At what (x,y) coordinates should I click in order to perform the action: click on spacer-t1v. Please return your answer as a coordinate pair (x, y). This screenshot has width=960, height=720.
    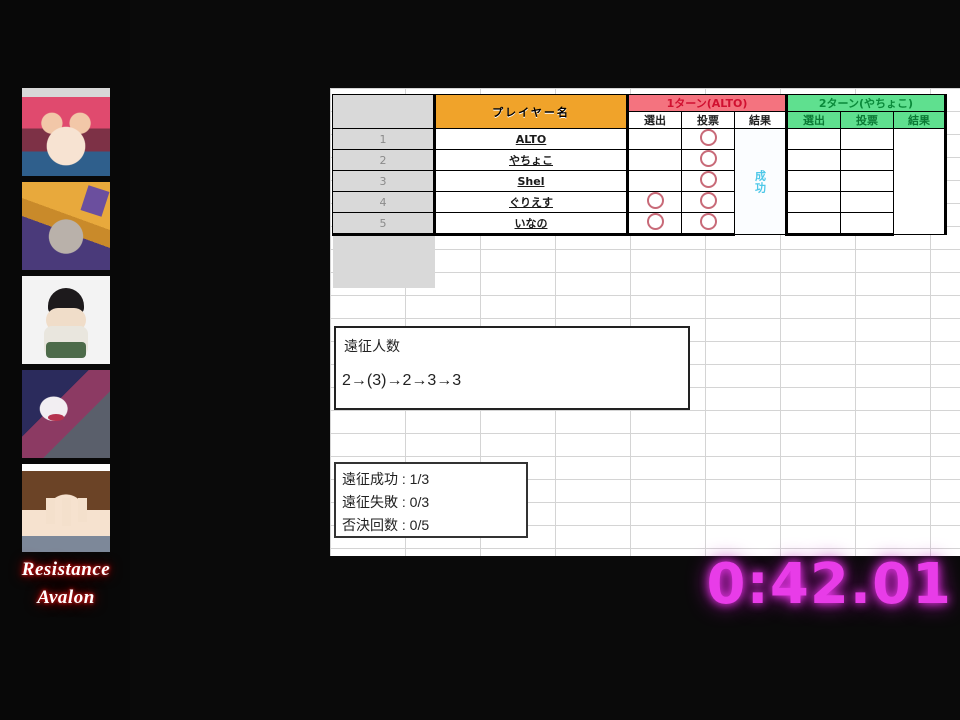
    Looking at the image, I should click on (708, 262).